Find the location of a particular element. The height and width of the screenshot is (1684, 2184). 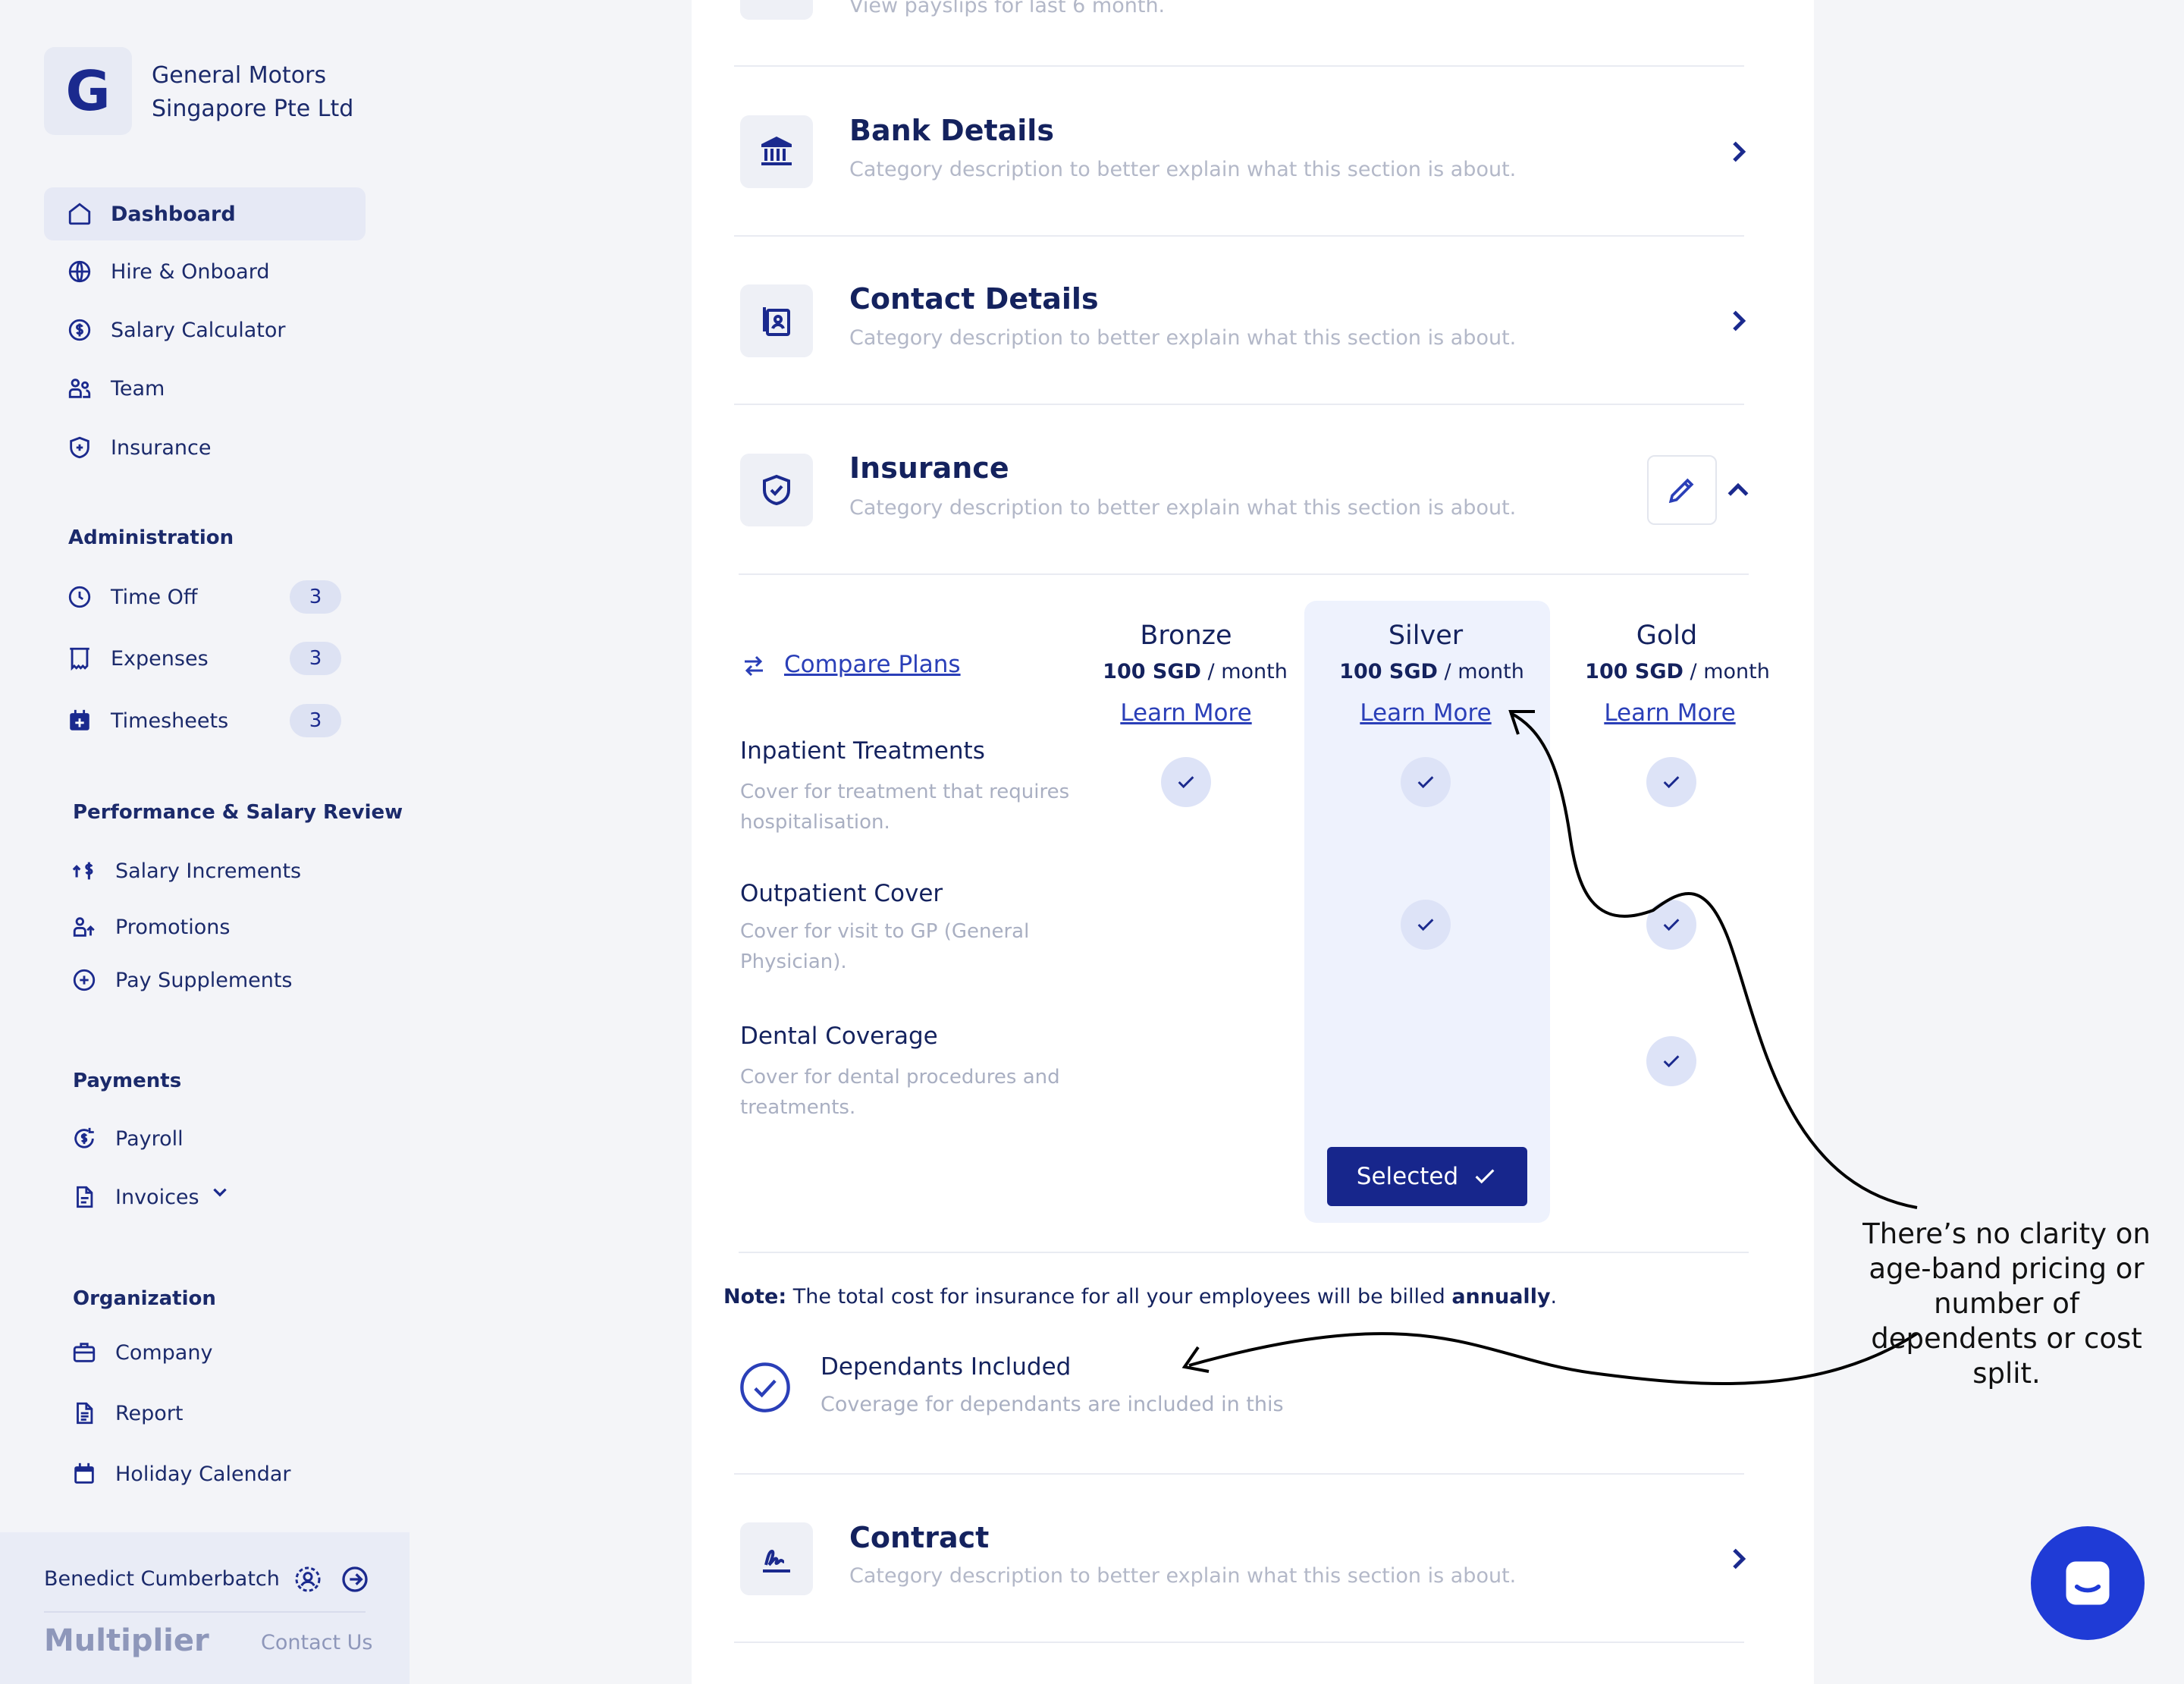

section-title: Contact Details is located at coordinates (974, 299).